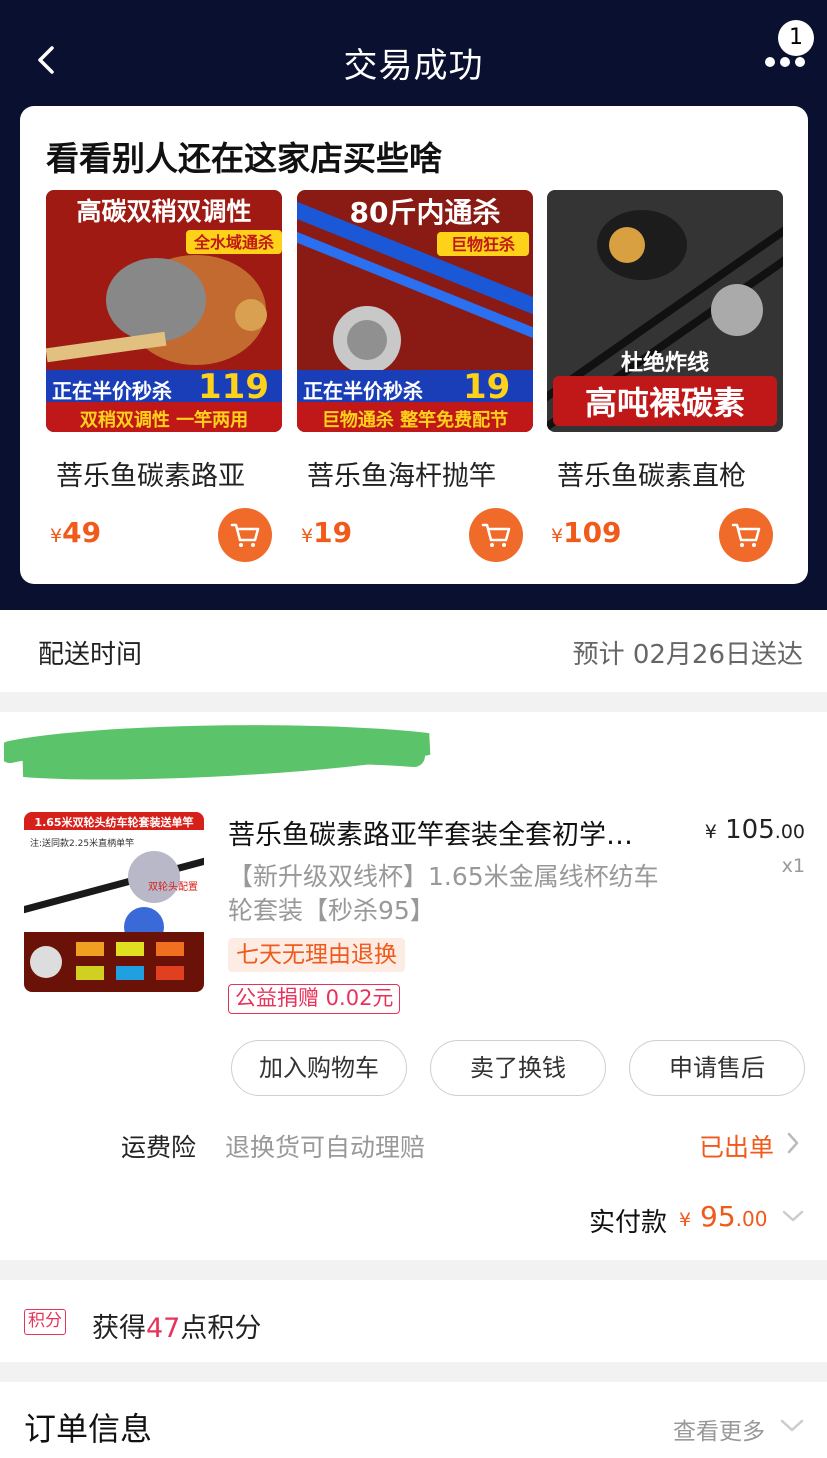 The image size is (827, 1458). Describe the element at coordinates (628, 1223) in the screenshot. I see `payment-label: 实付款` at that location.